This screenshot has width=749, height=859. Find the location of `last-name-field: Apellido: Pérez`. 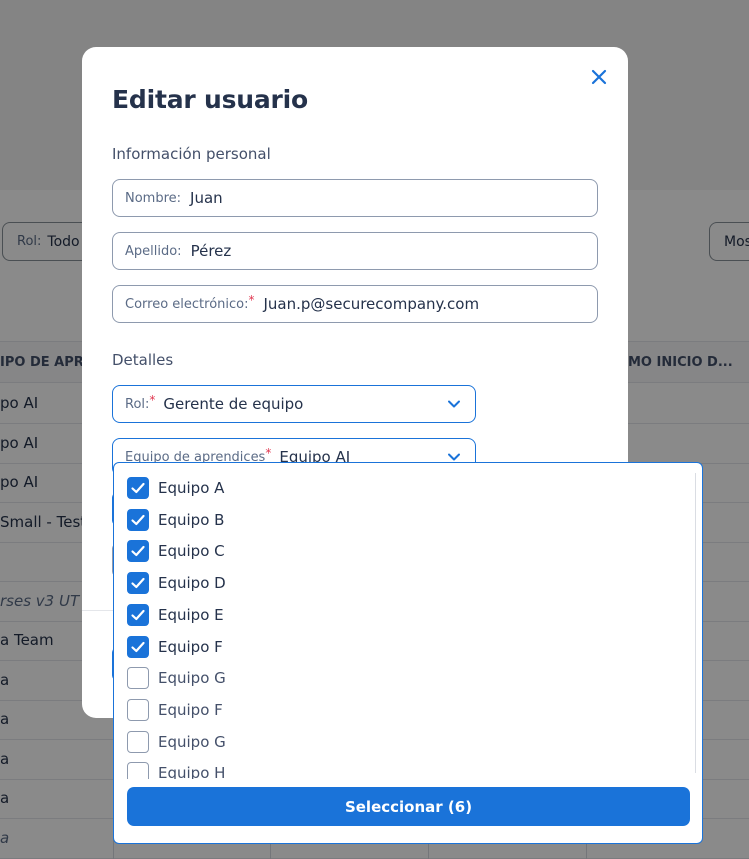

last-name-field: Apellido: Pérez is located at coordinates (355, 251).